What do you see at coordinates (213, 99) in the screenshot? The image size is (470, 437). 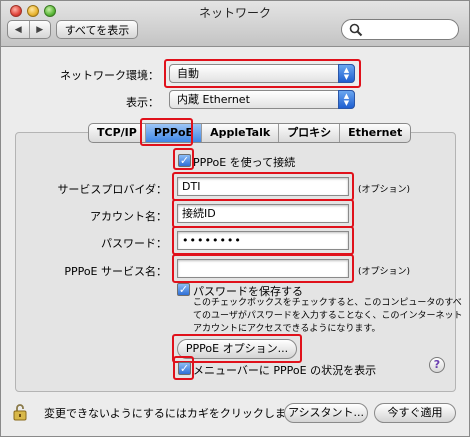 I see `show-value: 内蔵 Ethernet` at bounding box center [213, 99].